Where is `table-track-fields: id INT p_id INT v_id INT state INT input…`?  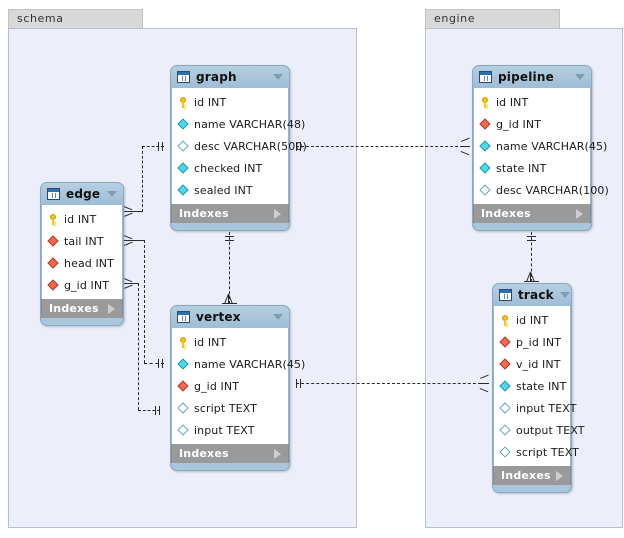 table-track-fields: id INT p_id INT v_id INT state INT input… is located at coordinates (539, 386).